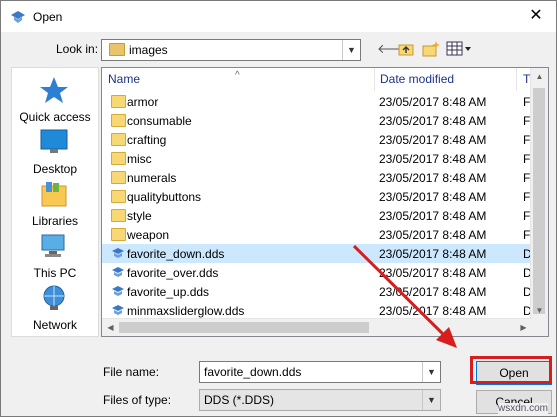 The width and height of the screenshot is (557, 417). What do you see at coordinates (404, 296) in the screenshot?
I see `annotation-arrow` at bounding box center [404, 296].